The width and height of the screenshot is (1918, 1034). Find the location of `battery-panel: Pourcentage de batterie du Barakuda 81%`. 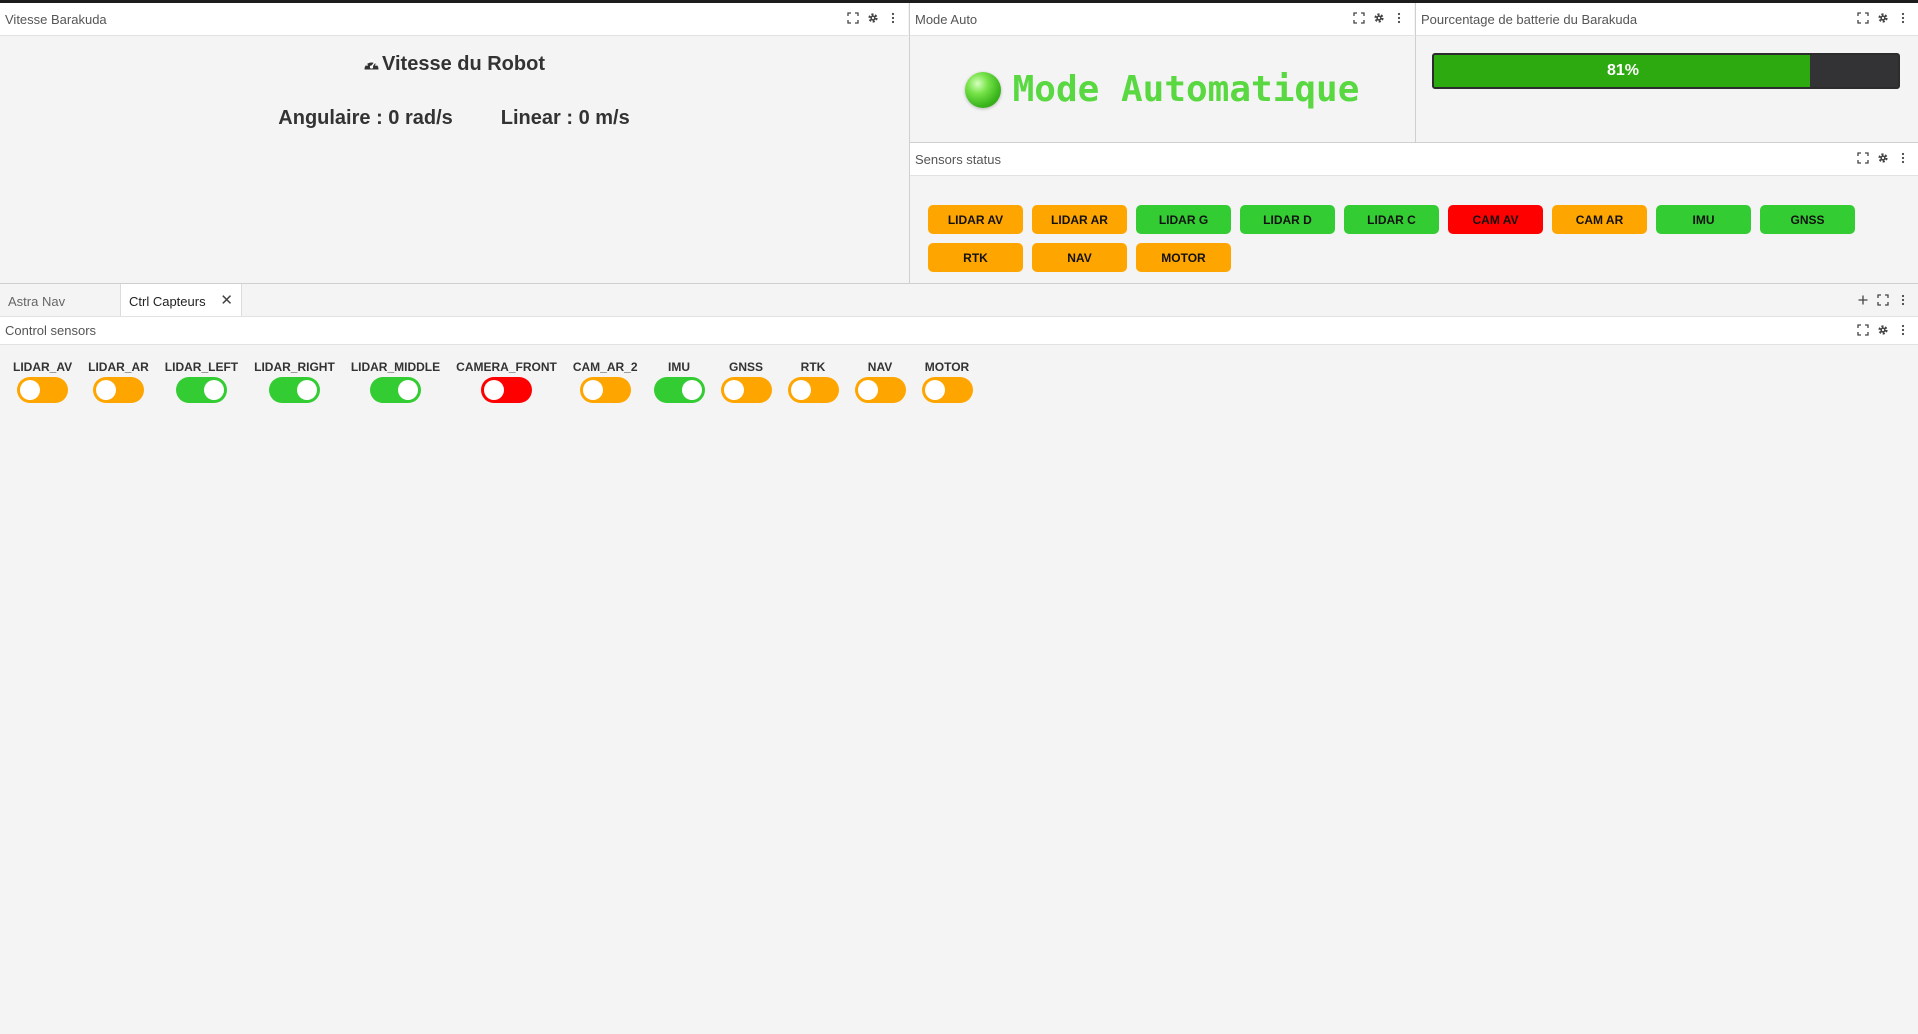

battery-panel: Pourcentage de batterie du Barakuda 81% is located at coordinates (1667, 72).